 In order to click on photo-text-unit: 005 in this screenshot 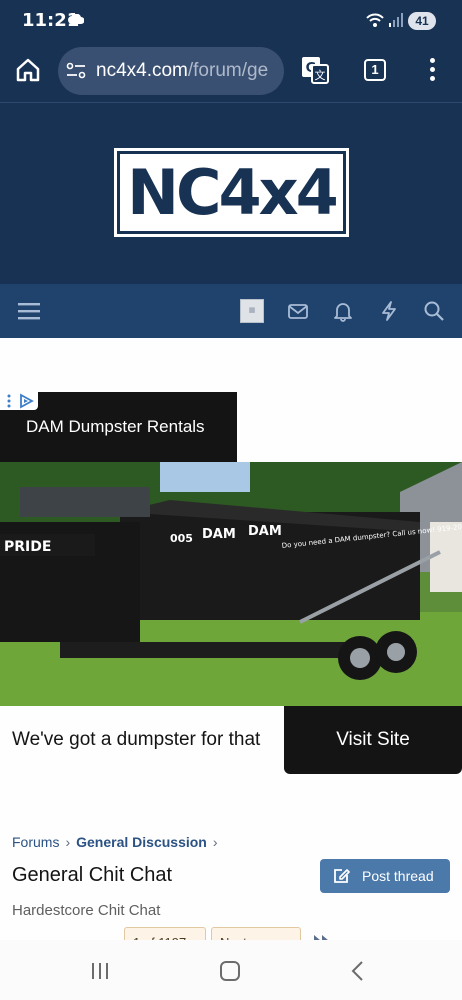, I will do `click(181, 538)`.